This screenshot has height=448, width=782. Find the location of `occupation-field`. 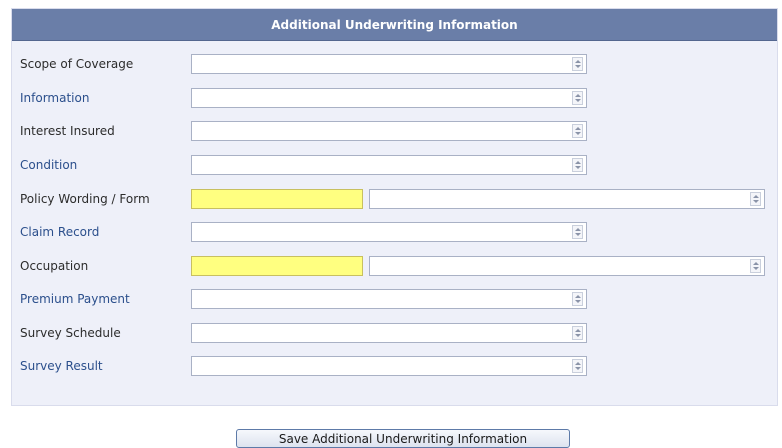

occupation-field is located at coordinates (567, 266).